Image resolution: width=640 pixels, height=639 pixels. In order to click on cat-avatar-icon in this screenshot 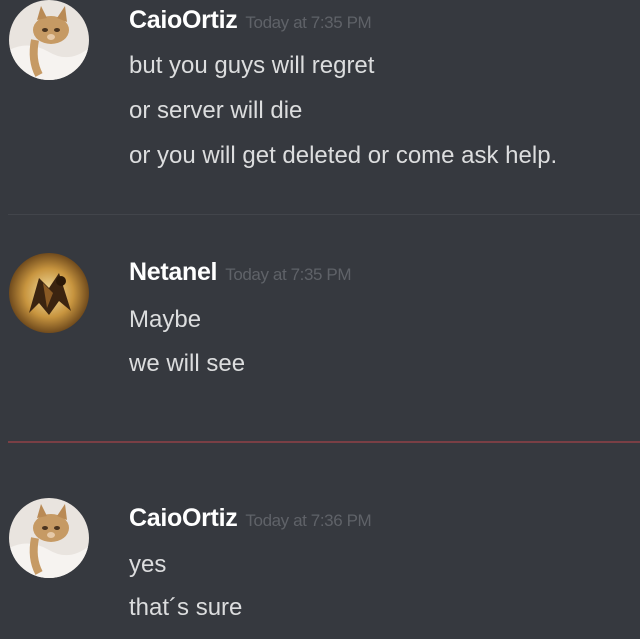, I will do `click(49, 538)`.